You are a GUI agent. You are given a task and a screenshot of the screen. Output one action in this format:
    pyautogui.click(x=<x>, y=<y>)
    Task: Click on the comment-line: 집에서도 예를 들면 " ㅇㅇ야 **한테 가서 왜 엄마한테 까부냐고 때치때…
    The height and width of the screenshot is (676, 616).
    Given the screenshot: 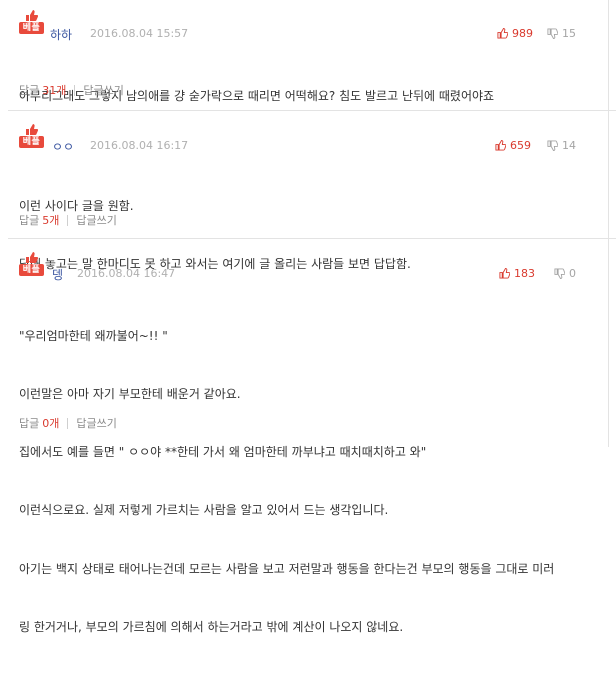 What is the action you would take?
    pyautogui.click(x=223, y=452)
    